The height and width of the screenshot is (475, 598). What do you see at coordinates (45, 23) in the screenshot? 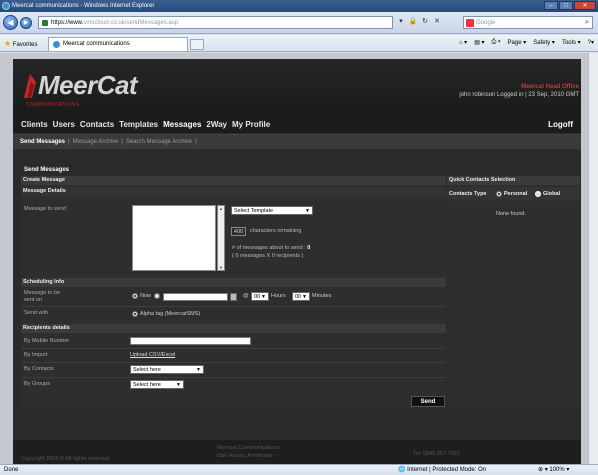
I see `lock-icon` at bounding box center [45, 23].